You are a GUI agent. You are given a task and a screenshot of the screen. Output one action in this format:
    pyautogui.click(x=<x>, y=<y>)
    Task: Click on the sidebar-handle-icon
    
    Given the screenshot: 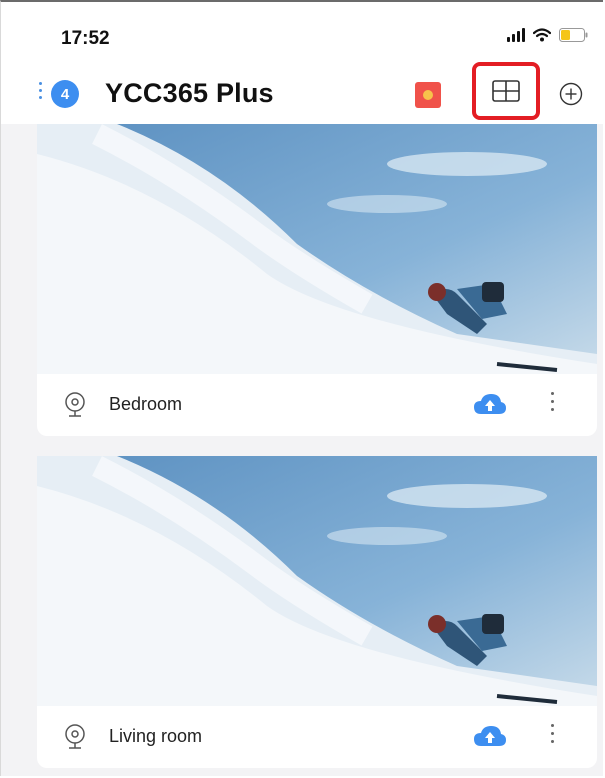 What is the action you would take?
    pyautogui.click(x=40, y=90)
    